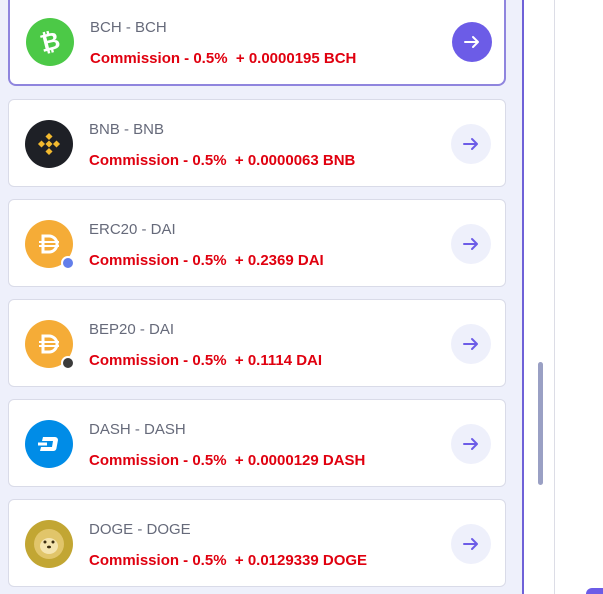 This screenshot has width=603, height=594. Describe the element at coordinates (132, 329) in the screenshot. I see `currency-name: BEP20 - DAI` at that location.